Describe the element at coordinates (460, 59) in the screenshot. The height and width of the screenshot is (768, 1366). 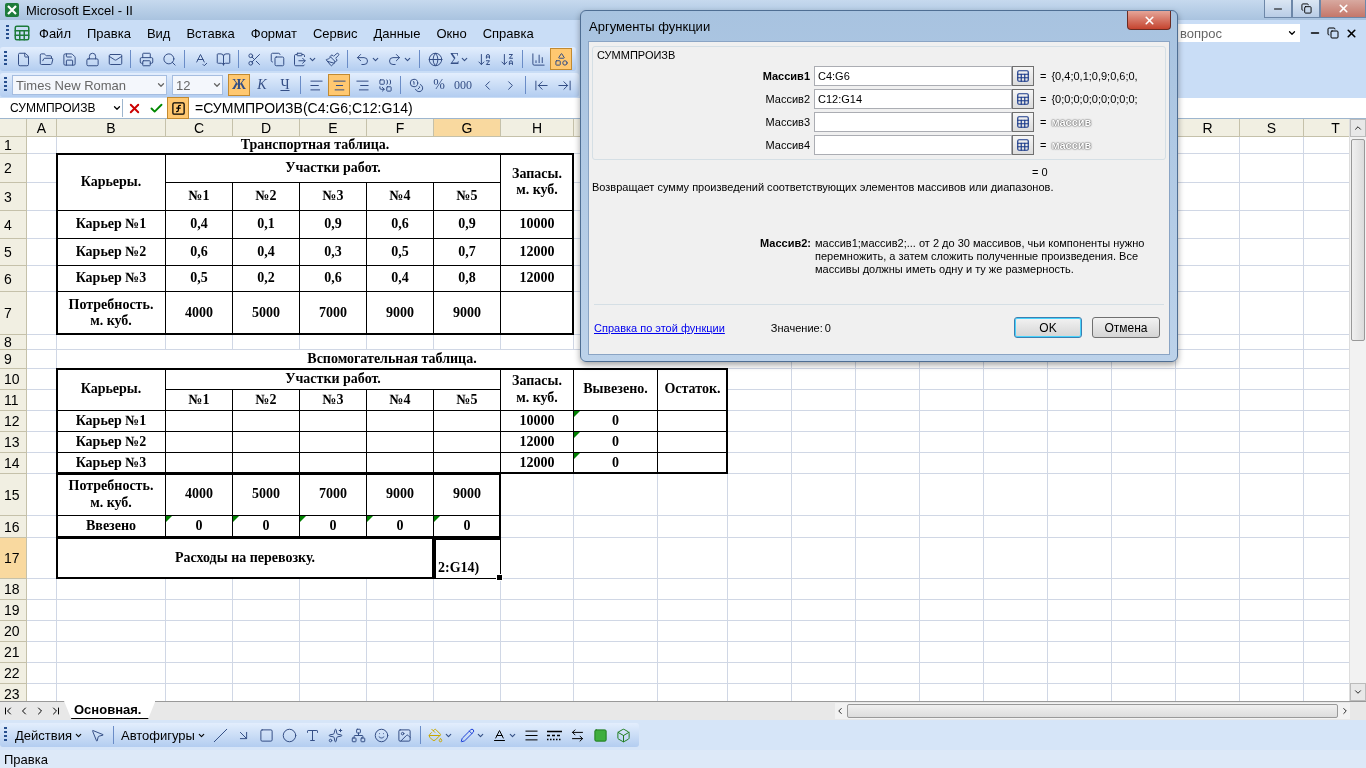
I see `autosum-button: Σ` at that location.